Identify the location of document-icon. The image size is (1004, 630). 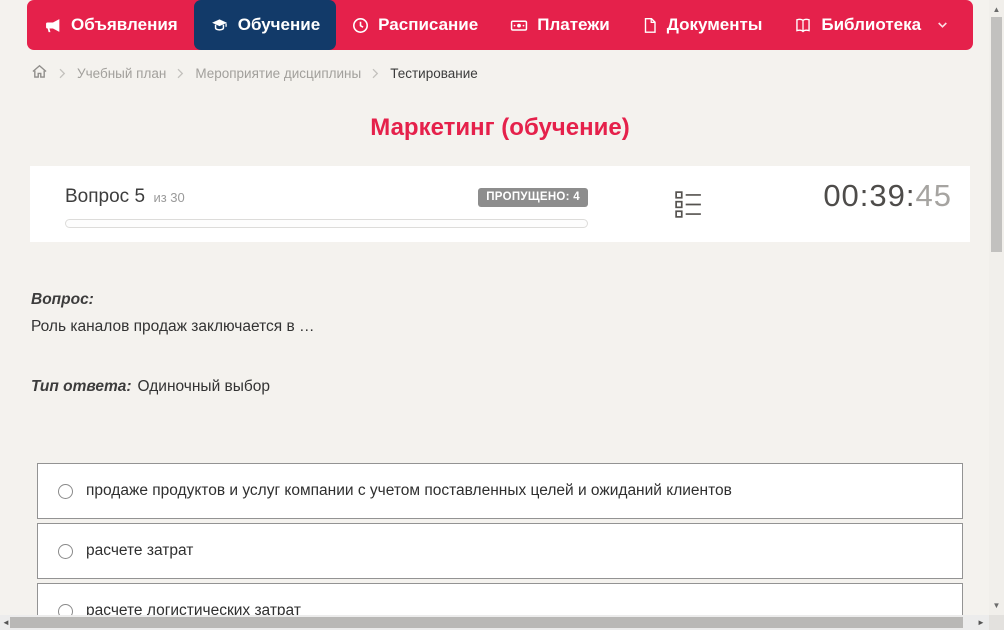
(650, 25).